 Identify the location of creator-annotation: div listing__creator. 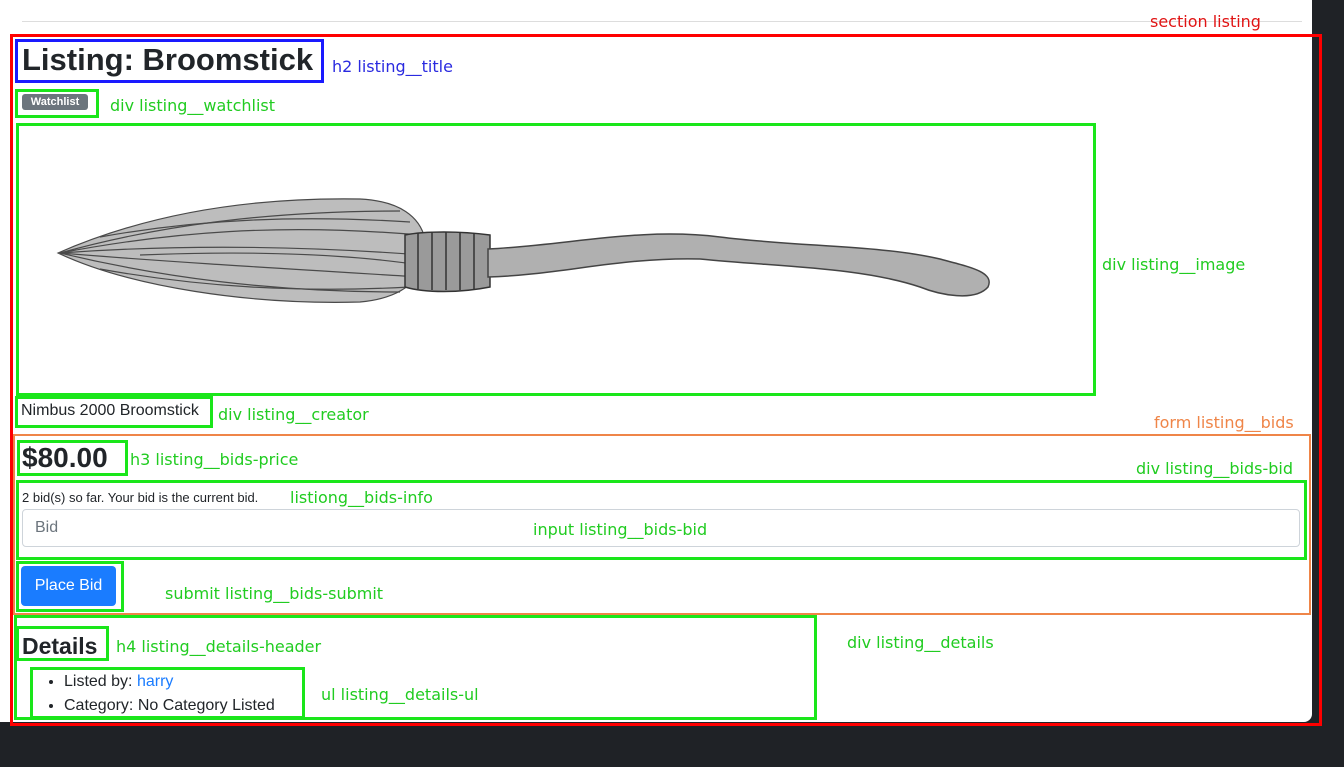
(293, 414).